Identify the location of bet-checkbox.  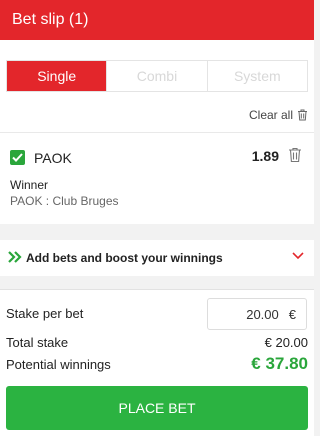
(17, 157).